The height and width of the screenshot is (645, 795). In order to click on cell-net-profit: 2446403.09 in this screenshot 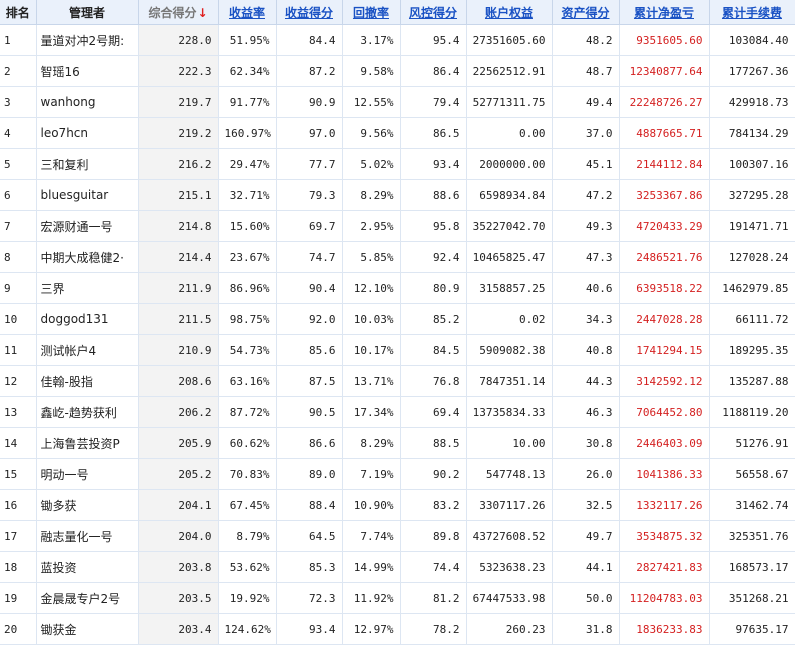, I will do `click(664, 443)`.